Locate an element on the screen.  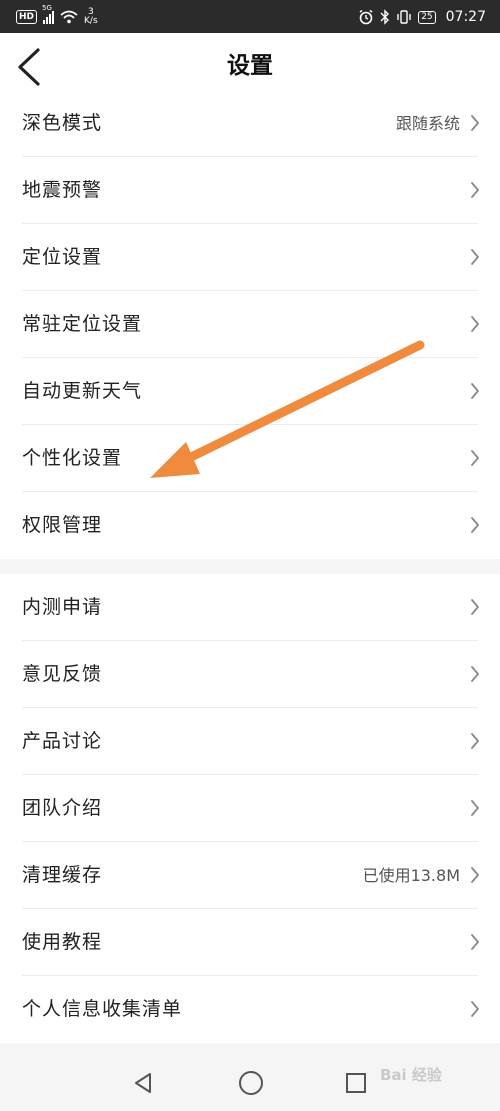
settings-row-label: 团队介绍 is located at coordinates (62, 808).